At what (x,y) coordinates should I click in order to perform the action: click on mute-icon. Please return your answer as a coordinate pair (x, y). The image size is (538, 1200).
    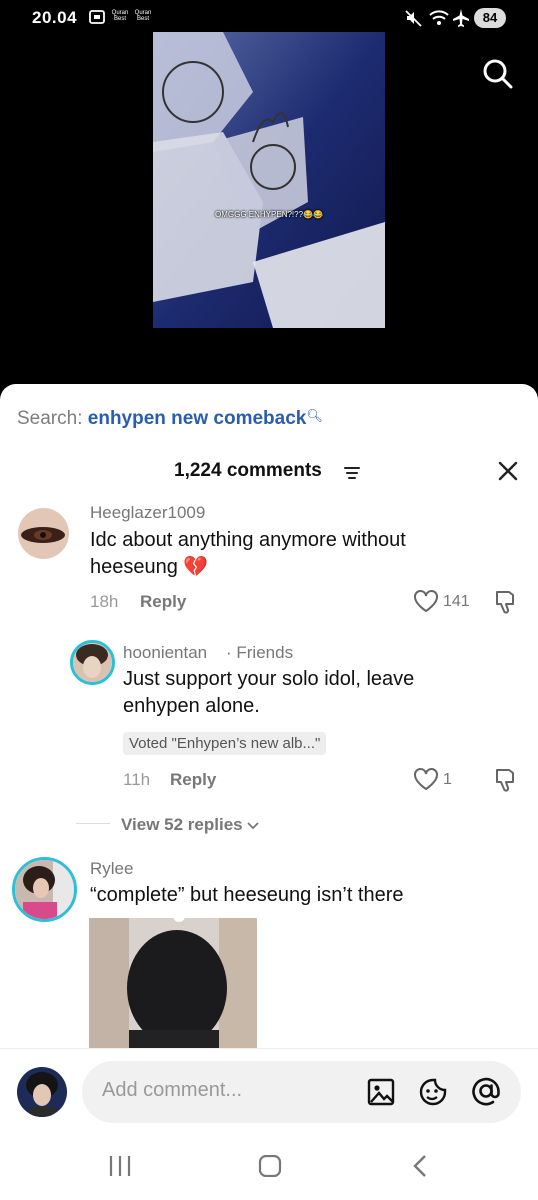
    Looking at the image, I should click on (414, 20).